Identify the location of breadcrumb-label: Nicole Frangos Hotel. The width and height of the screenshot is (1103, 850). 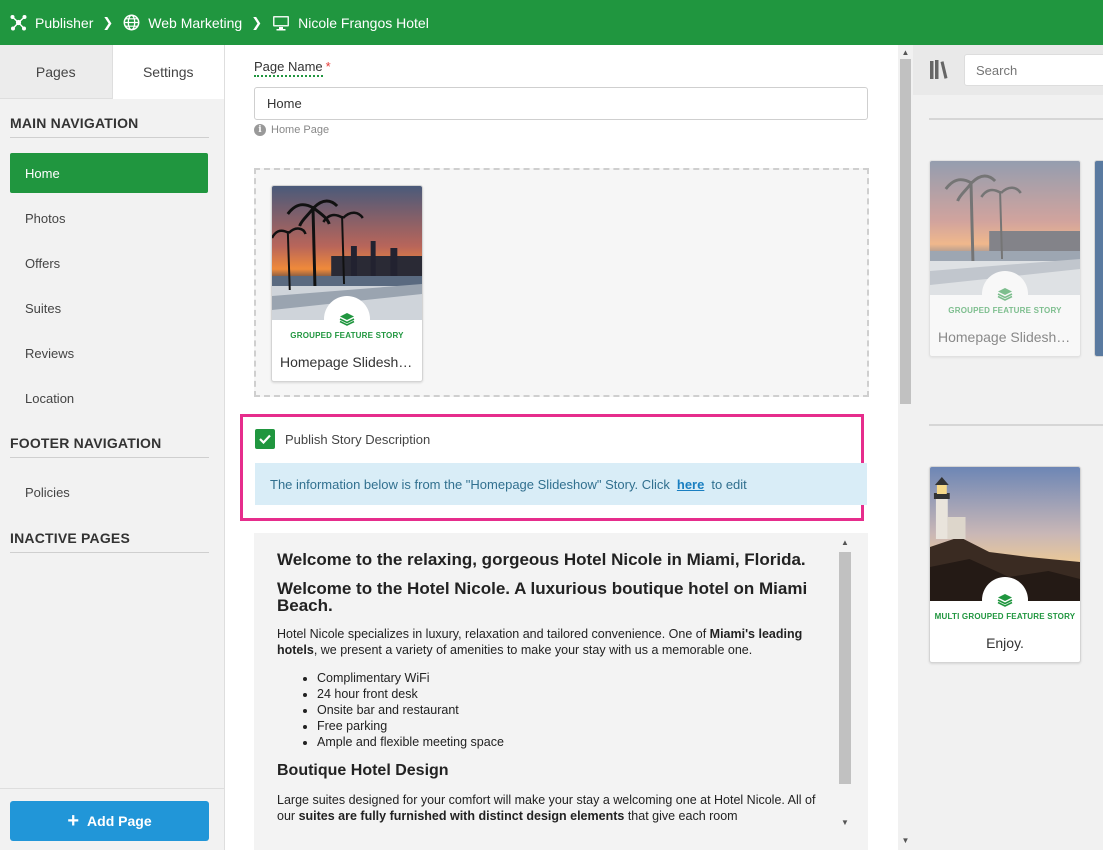
(363, 22).